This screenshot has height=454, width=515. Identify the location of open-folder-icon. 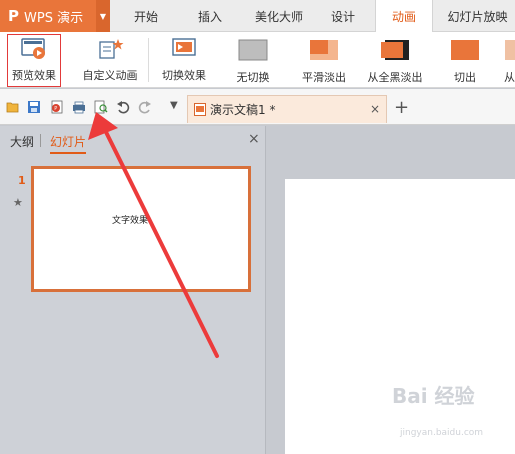
(13, 107).